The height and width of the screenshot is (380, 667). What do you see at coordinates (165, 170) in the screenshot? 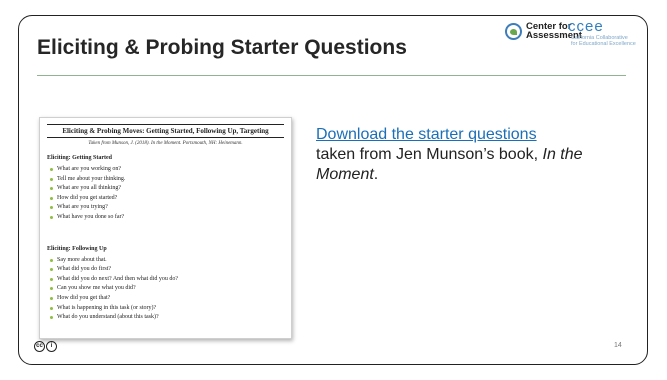
I see `list-item: What are you working on?` at bounding box center [165, 170].